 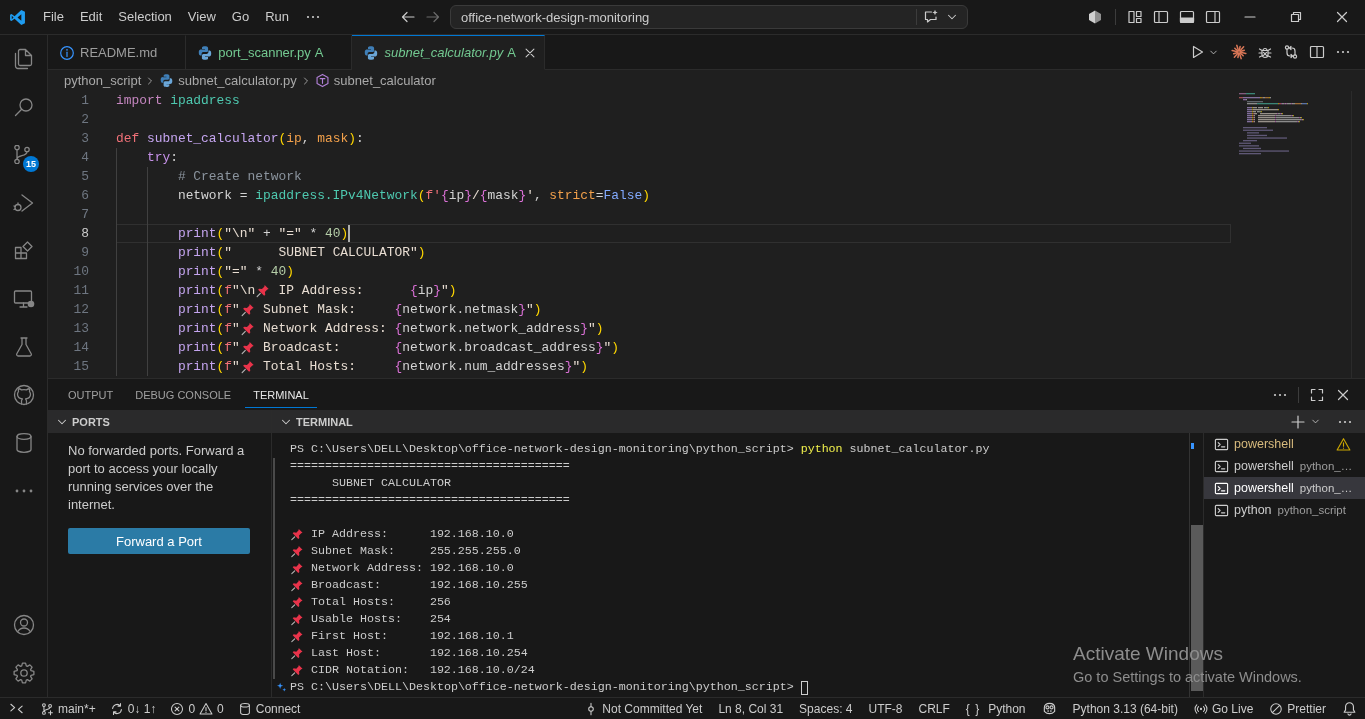 What do you see at coordinates (145, 17) in the screenshot?
I see `menu-item: Selection` at bounding box center [145, 17].